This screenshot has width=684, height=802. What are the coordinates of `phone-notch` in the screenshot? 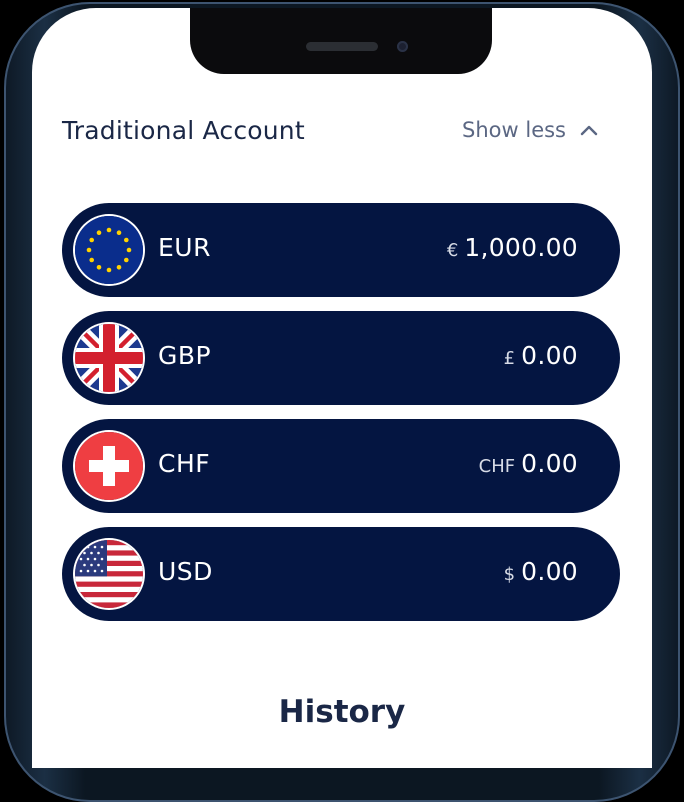 It's located at (341, 41).